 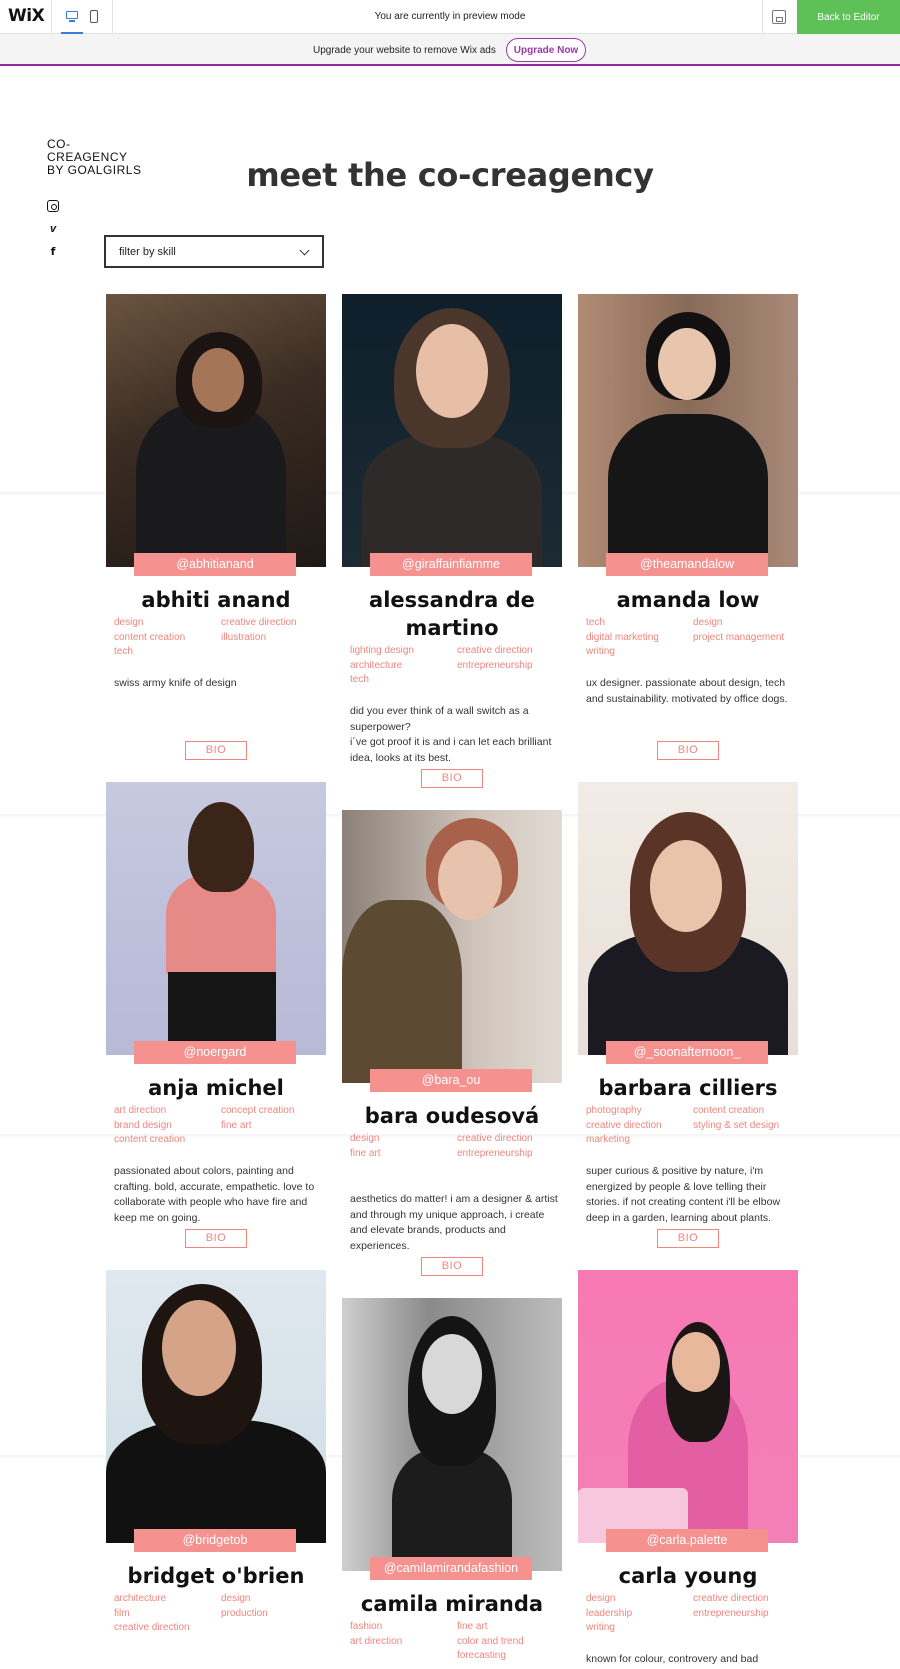 I want to click on skill-tag: color and trend forecasting, so click(x=490, y=1648).